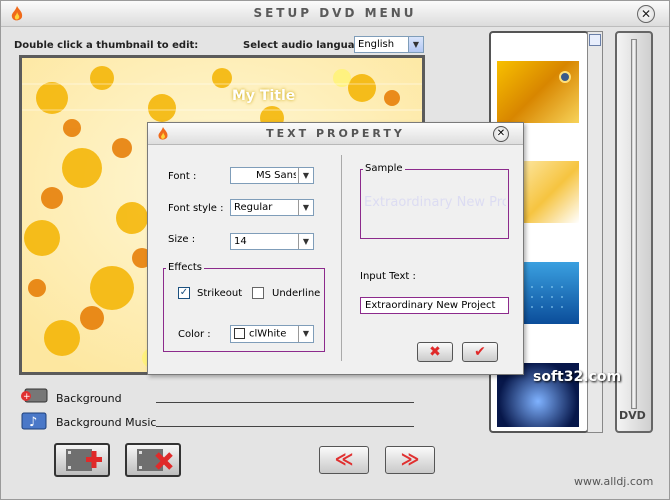 The width and height of the screenshot is (670, 500). I want to click on close-button: ✕, so click(646, 14).